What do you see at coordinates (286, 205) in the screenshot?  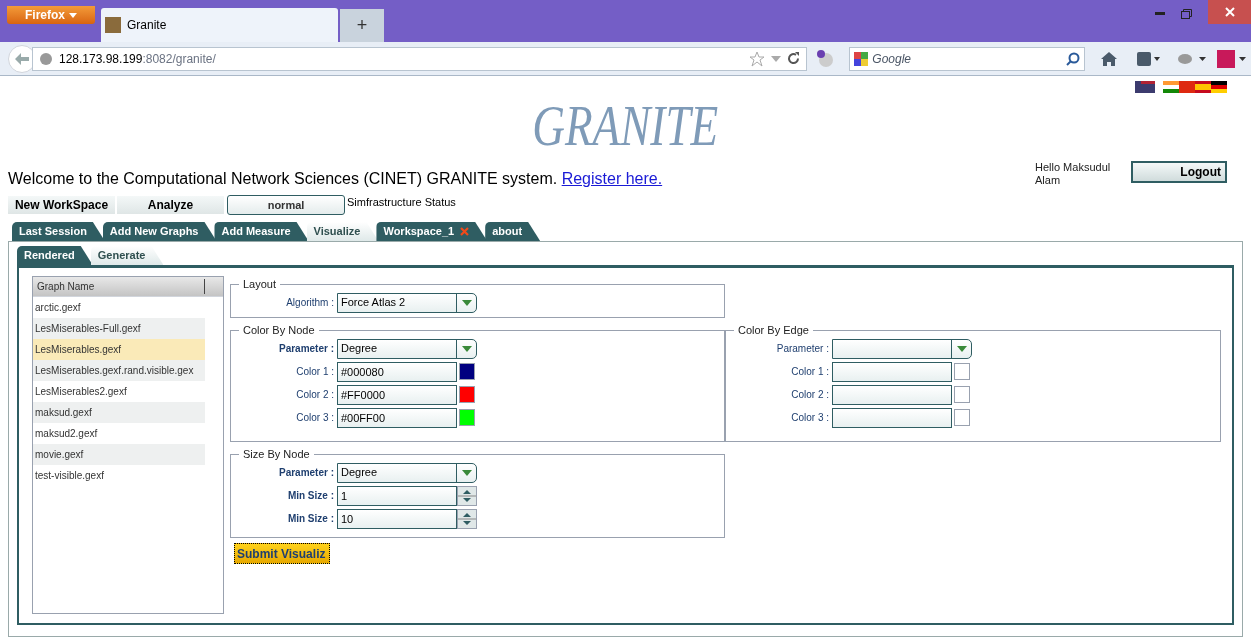 I see `status-field: normal` at bounding box center [286, 205].